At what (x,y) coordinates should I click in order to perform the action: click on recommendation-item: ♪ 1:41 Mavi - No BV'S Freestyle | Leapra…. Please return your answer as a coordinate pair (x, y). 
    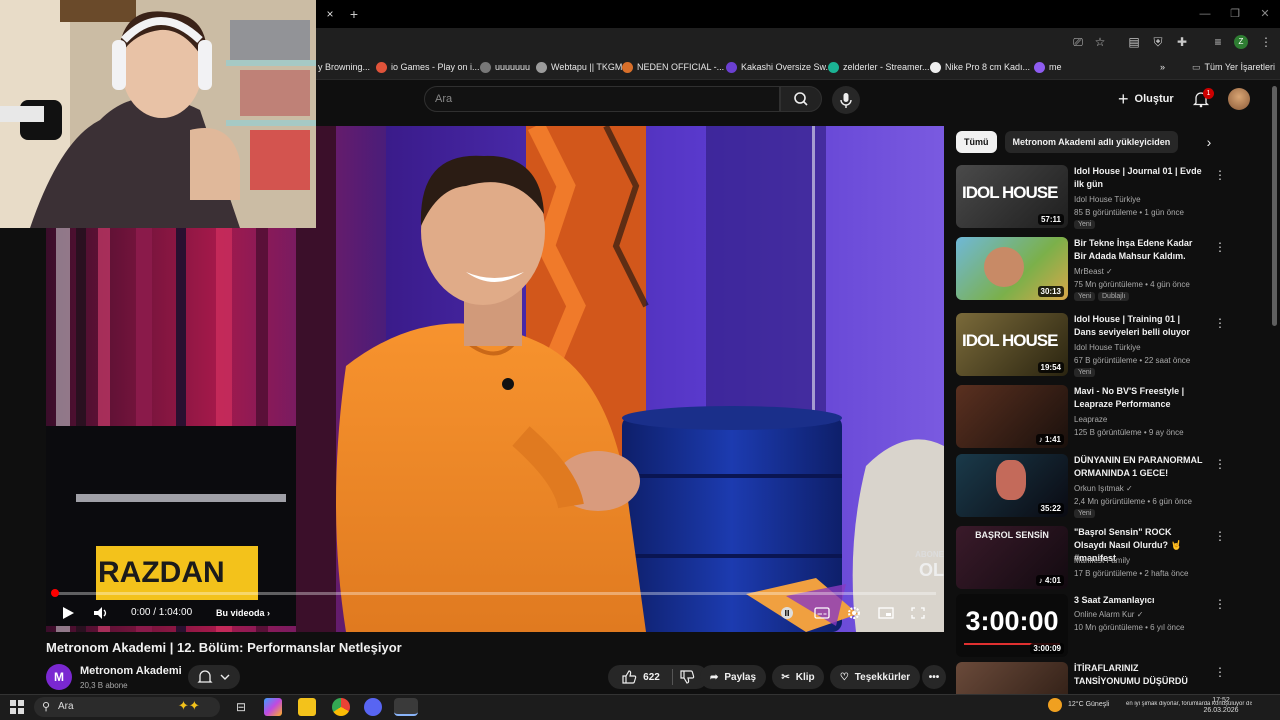
    Looking at the image, I should click on (1094, 418).